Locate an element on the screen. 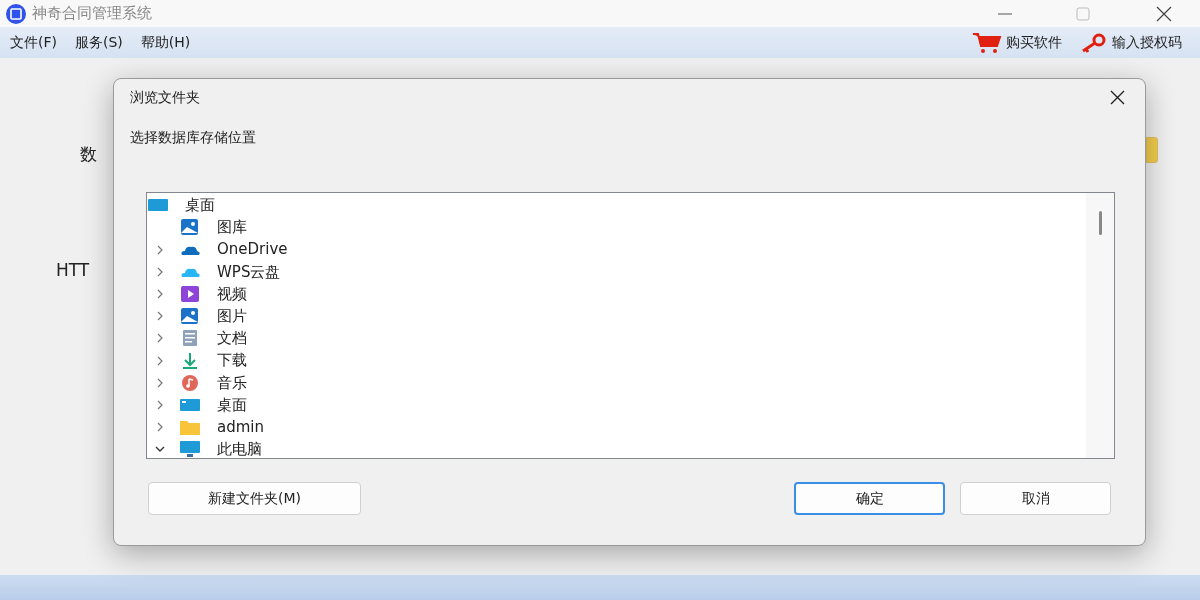 This screenshot has height=600, width=1200. music-icon is located at coordinates (190, 382).